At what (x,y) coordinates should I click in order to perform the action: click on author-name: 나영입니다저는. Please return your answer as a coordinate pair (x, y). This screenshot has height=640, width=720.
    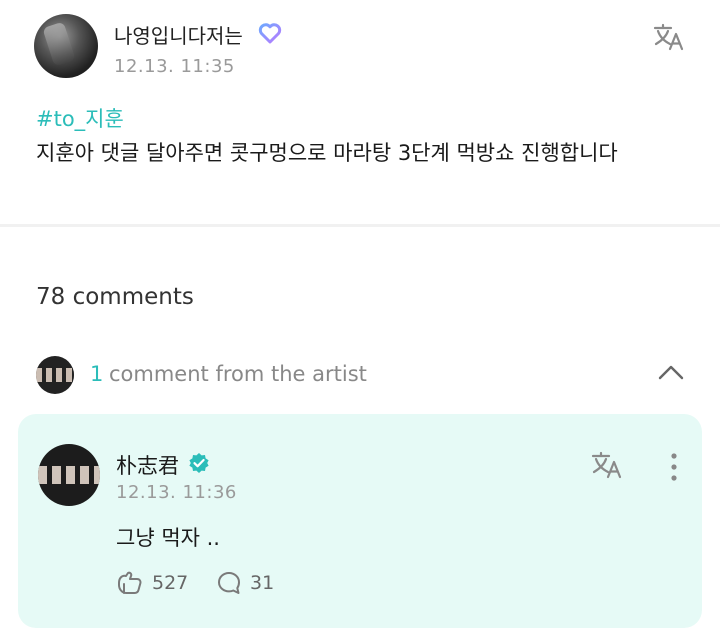
    Looking at the image, I should click on (178, 34).